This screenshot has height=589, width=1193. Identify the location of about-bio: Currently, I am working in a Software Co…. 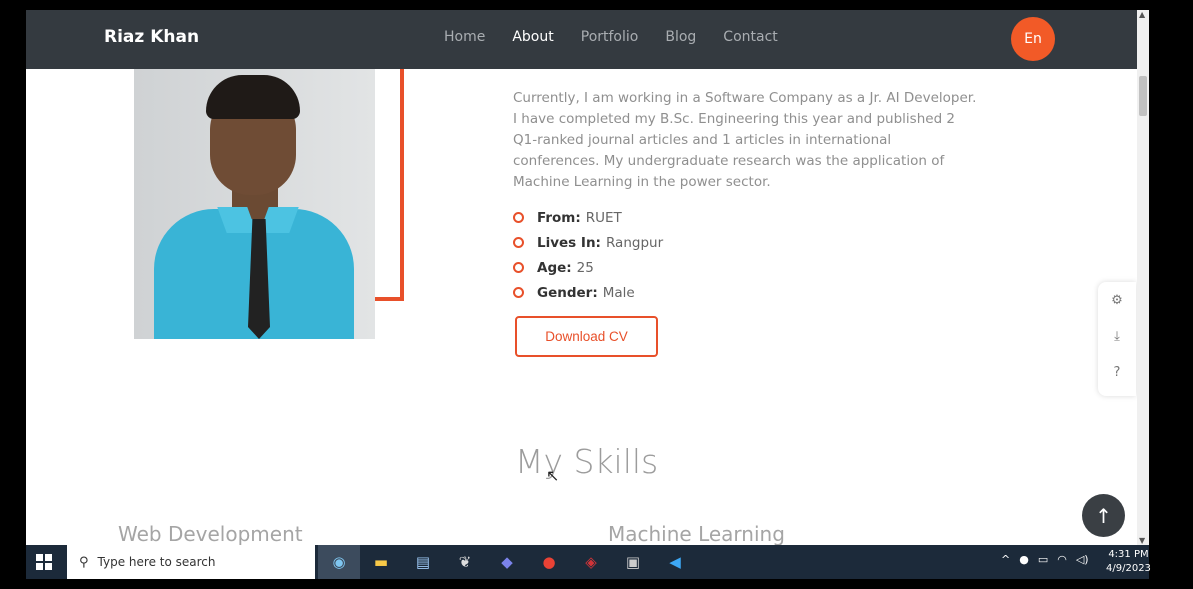
(745, 140).